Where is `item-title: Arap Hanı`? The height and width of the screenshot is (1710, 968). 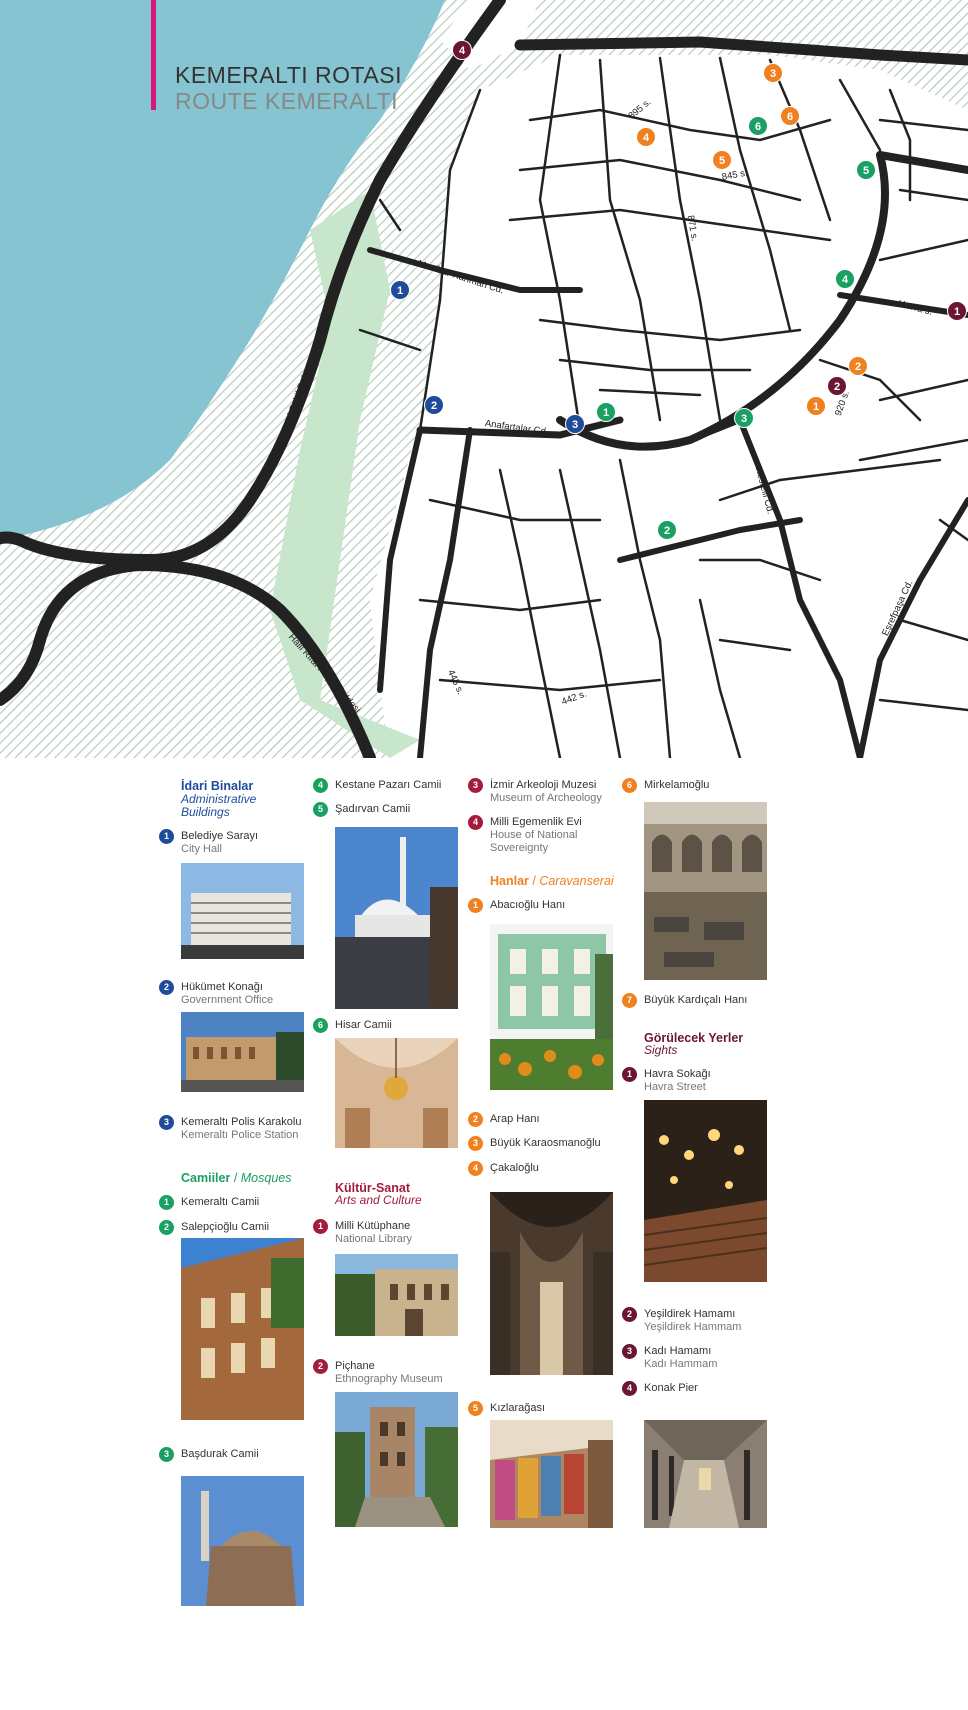
item-title: Arap Hanı is located at coordinates (515, 1119).